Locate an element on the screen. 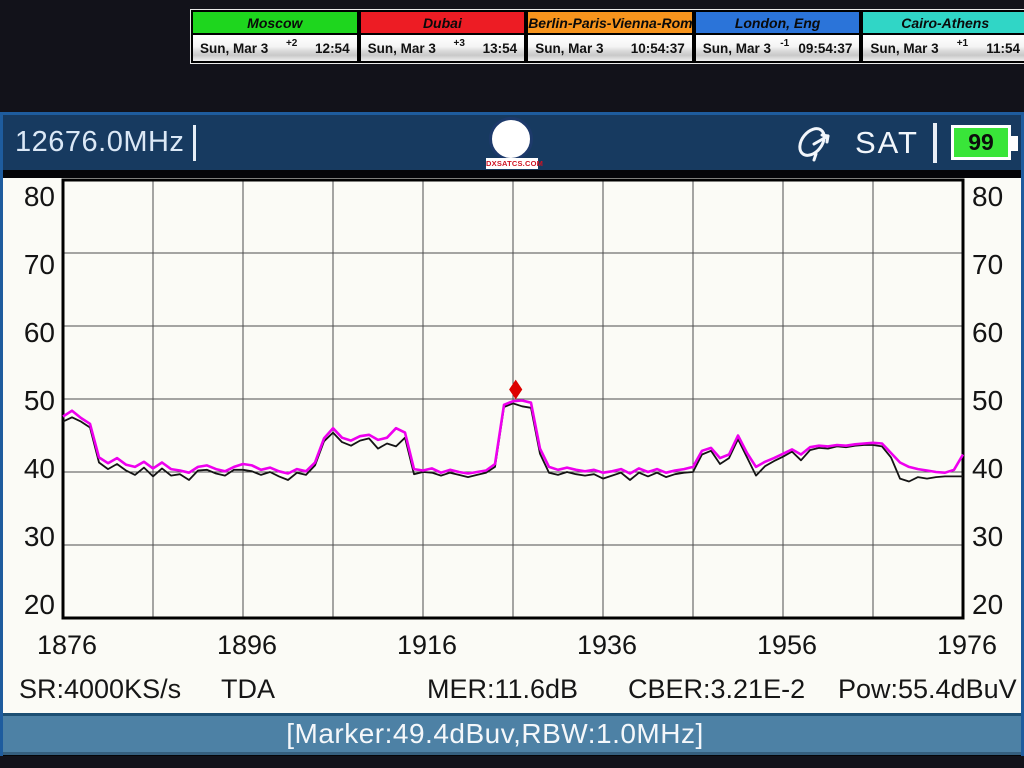 This screenshot has height=768, width=1024. clock-time-dubai: Sun, Mar 3 +3 13:54 is located at coordinates (442, 49).